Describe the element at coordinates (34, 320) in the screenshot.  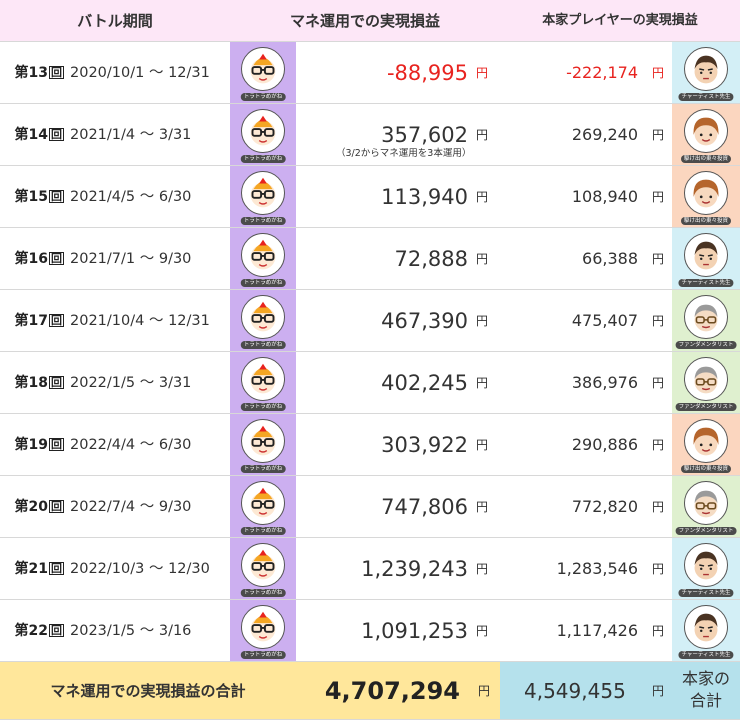
I see `round-cell: 第17 回` at that location.